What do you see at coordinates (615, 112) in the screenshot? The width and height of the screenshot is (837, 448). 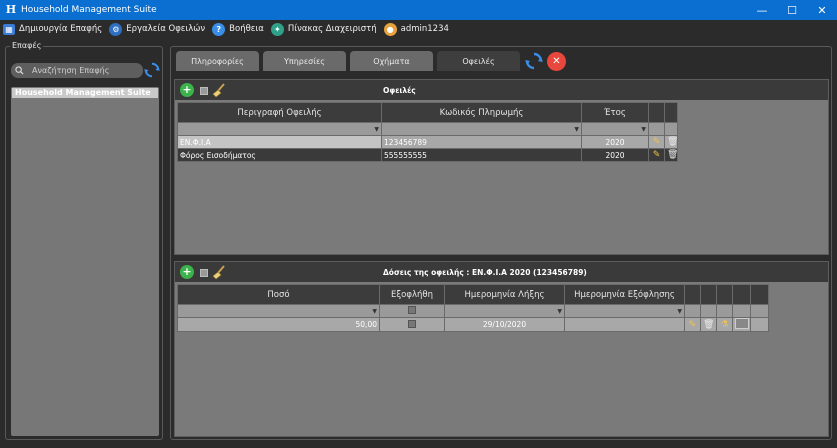 I see `col-year: Έτος` at bounding box center [615, 112].